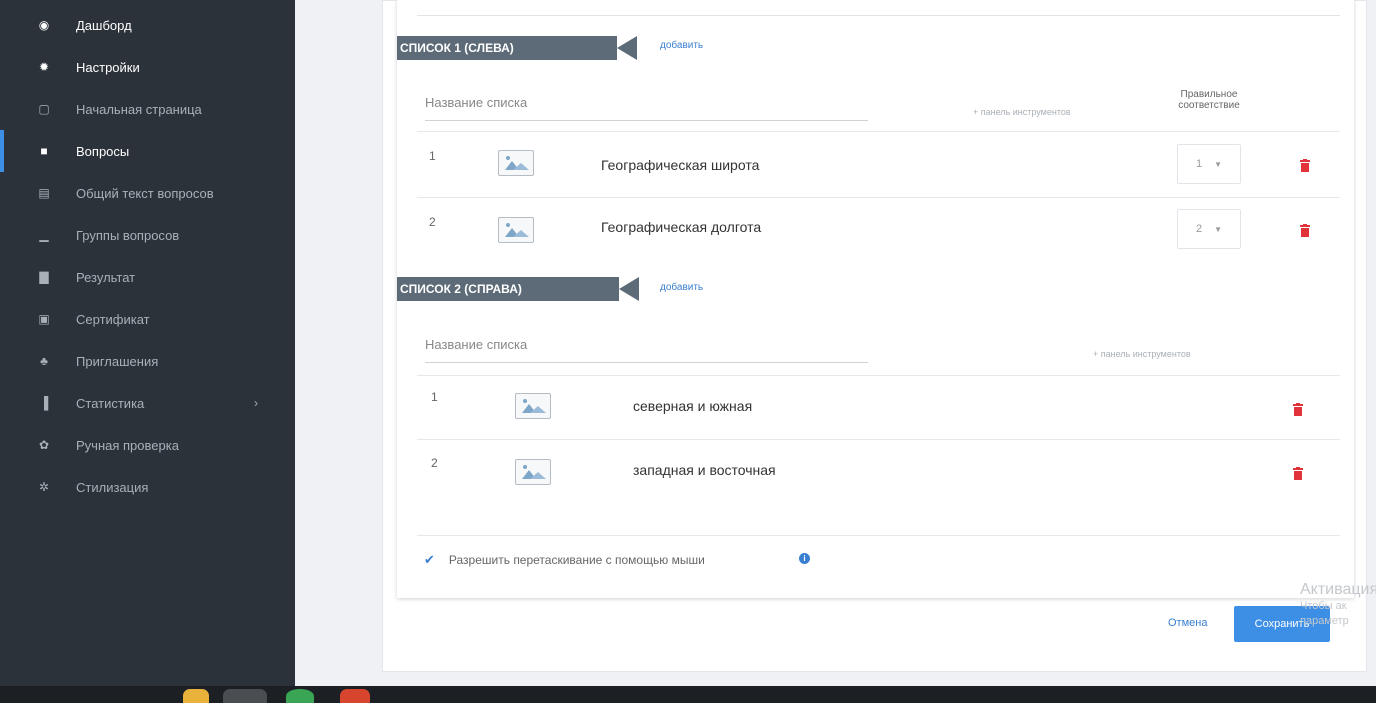 The height and width of the screenshot is (703, 1376). What do you see at coordinates (147, 151) in the screenshot?
I see `sidebar-item: ■ Вопросы` at bounding box center [147, 151].